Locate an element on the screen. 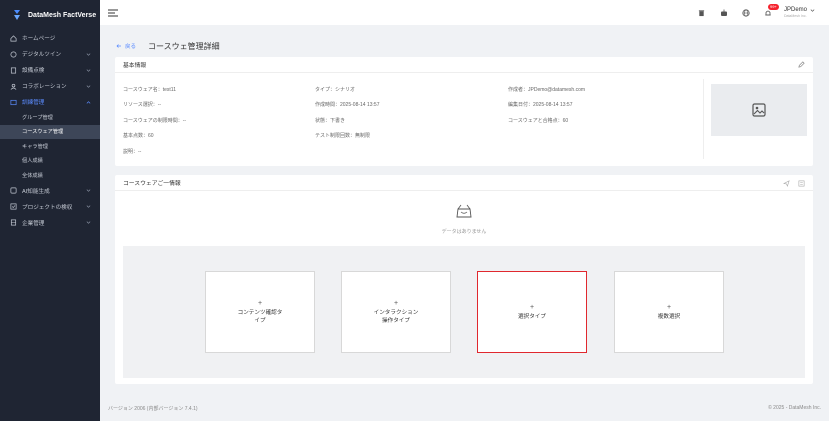 The height and width of the screenshot is (421, 829). field-edited: 編集日付：2025-08-14 13:57 is located at coordinates (540, 105).